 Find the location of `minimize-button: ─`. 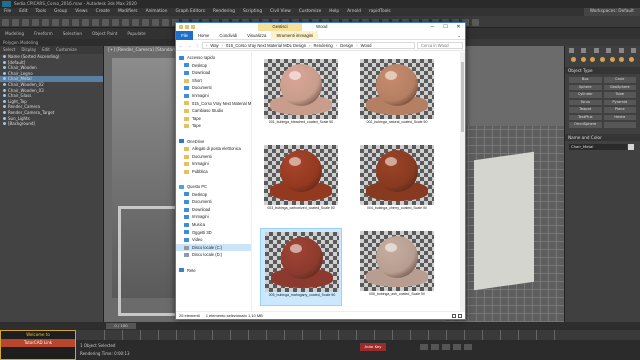

minimize-button: ─ is located at coordinates (432, 27).